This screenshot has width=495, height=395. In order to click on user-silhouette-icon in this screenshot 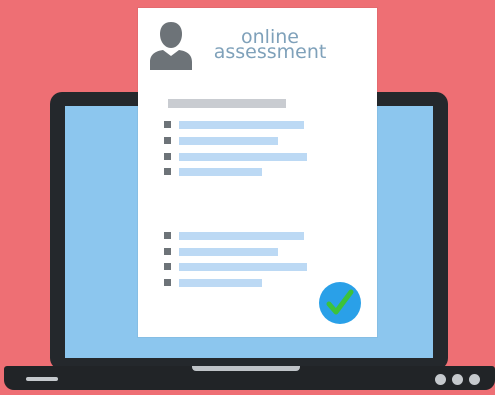, I will do `click(171, 46)`.